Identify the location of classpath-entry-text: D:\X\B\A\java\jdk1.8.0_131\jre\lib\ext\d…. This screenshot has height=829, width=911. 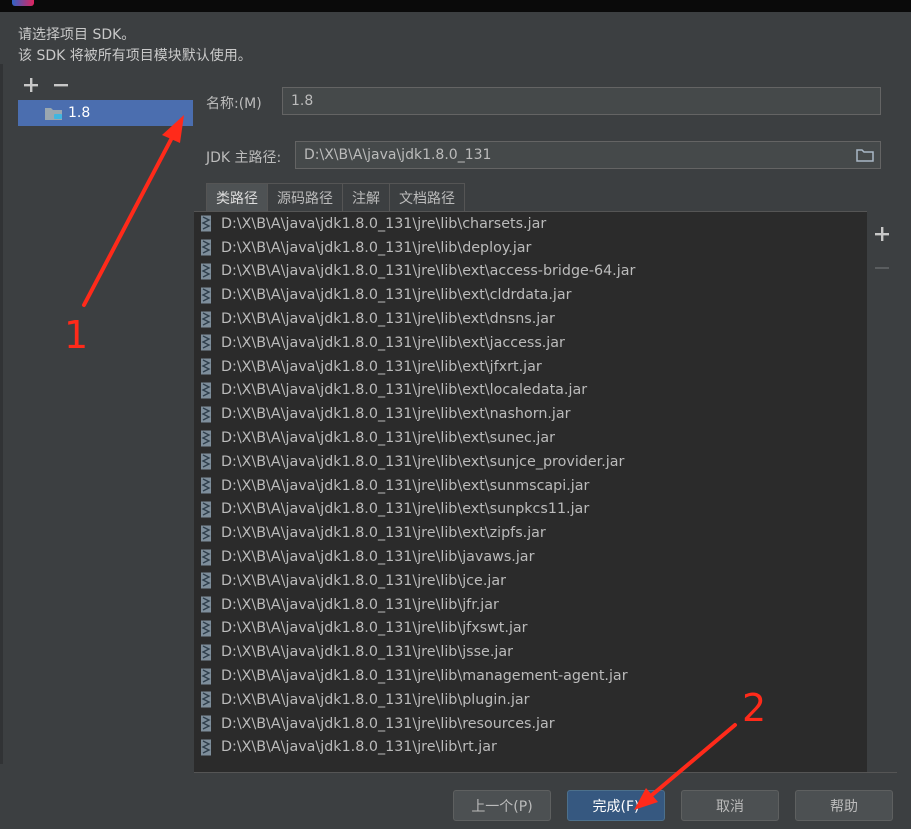
(388, 319).